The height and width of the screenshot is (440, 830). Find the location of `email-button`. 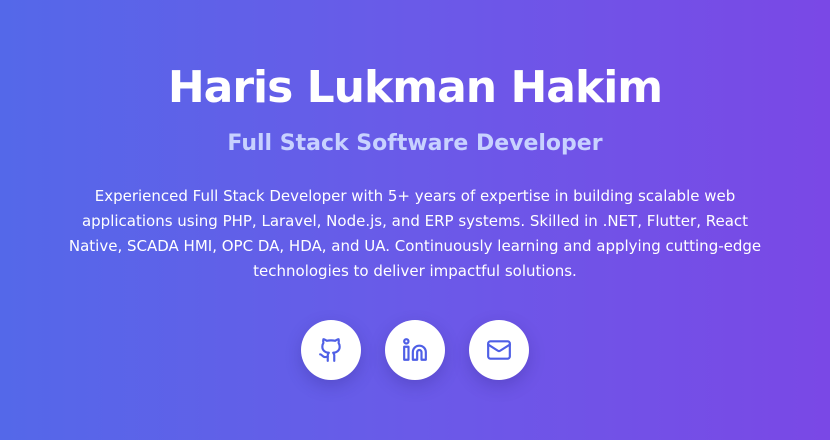

email-button is located at coordinates (499, 350).